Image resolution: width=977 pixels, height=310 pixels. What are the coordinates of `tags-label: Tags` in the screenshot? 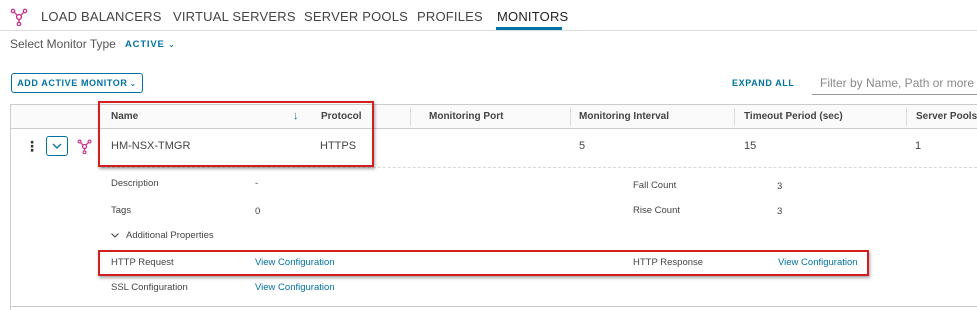 It's located at (121, 210).